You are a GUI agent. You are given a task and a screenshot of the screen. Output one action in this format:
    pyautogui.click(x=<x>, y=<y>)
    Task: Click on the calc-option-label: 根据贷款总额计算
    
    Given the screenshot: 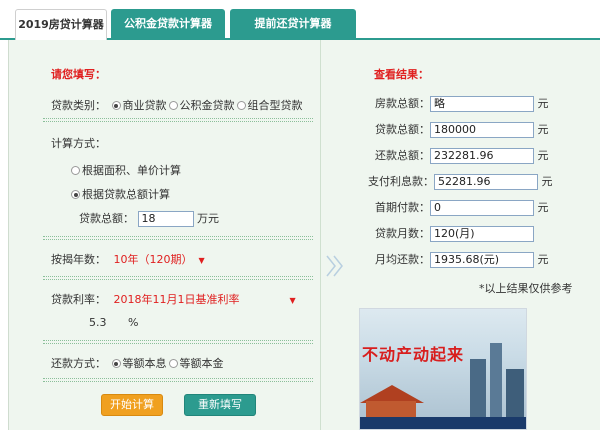 What is the action you would take?
    pyautogui.click(x=126, y=194)
    